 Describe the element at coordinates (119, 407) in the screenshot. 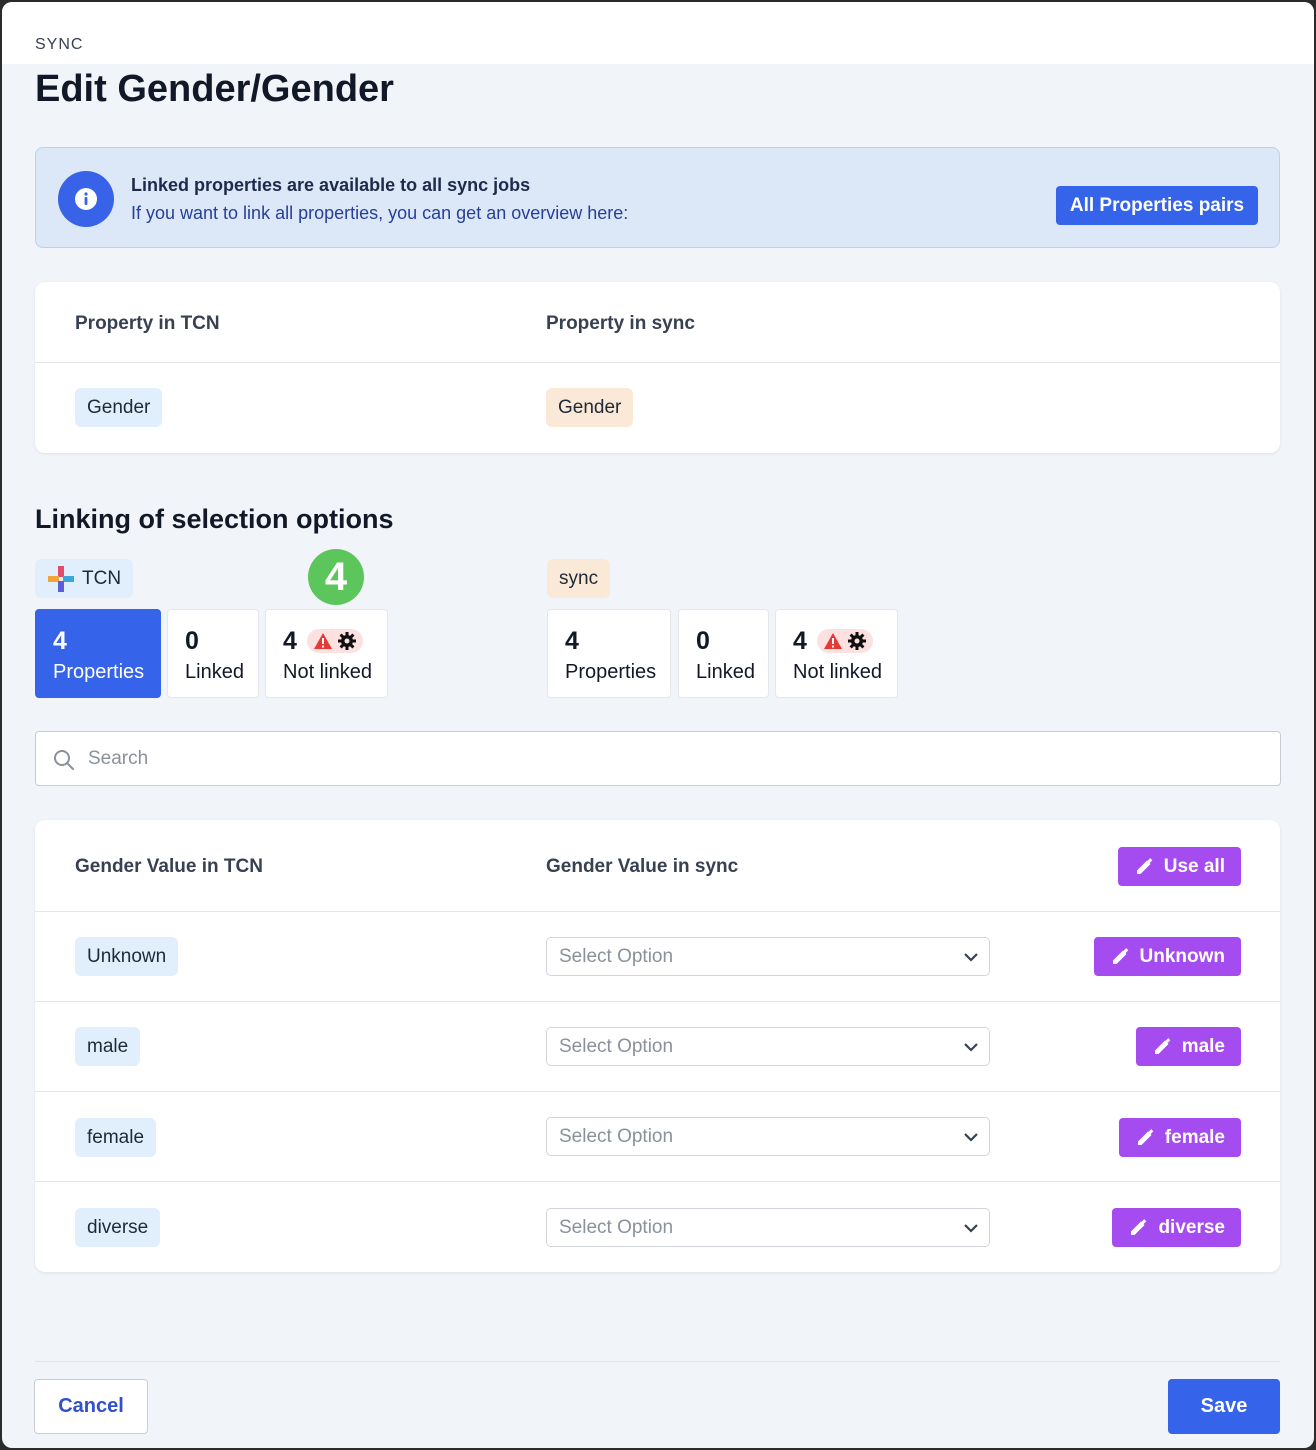

I see `tcn-property-tag: Gender` at that location.